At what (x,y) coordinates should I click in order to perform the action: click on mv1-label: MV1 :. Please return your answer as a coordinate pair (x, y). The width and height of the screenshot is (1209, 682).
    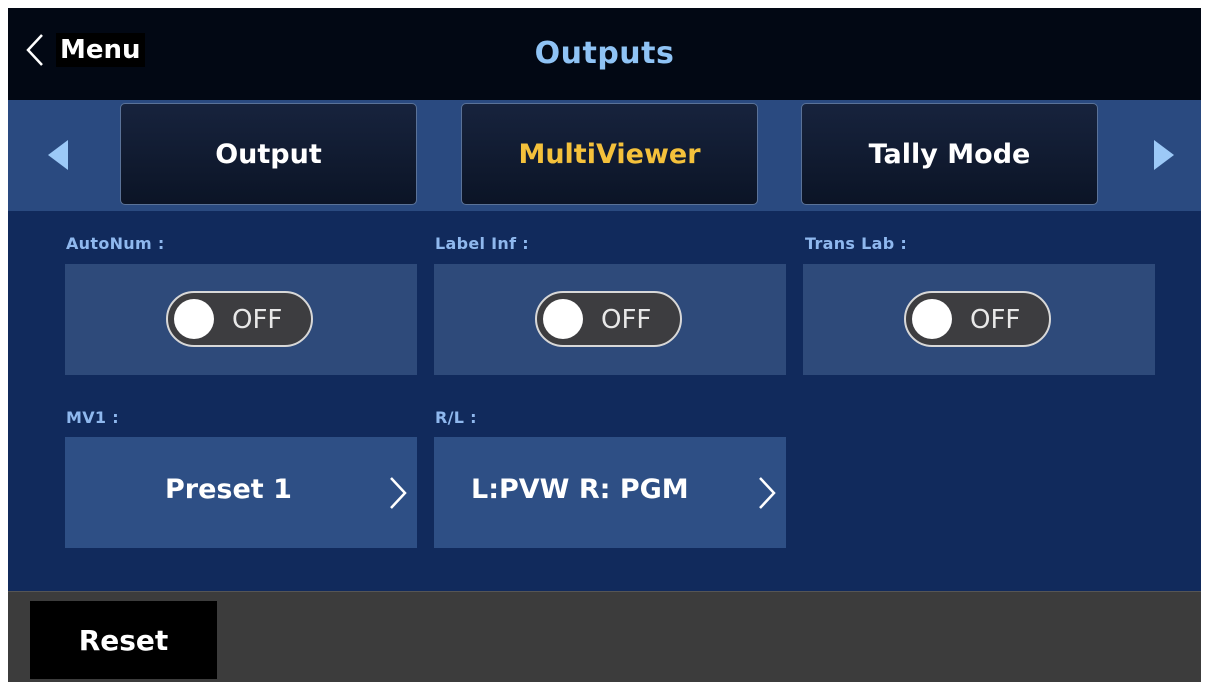
    Looking at the image, I should click on (92, 417).